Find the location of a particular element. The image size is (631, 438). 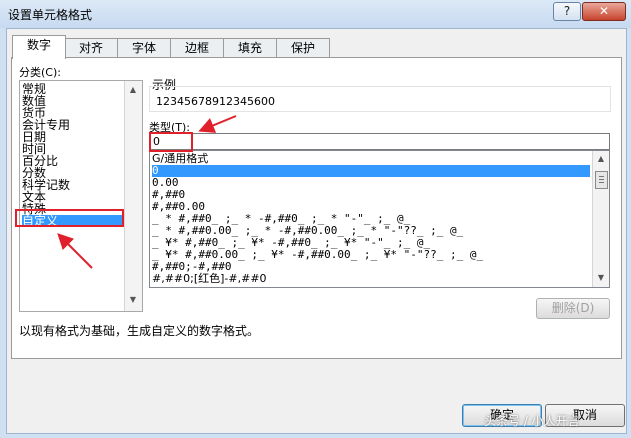

annotation-arrows is located at coordinates (147, 192).